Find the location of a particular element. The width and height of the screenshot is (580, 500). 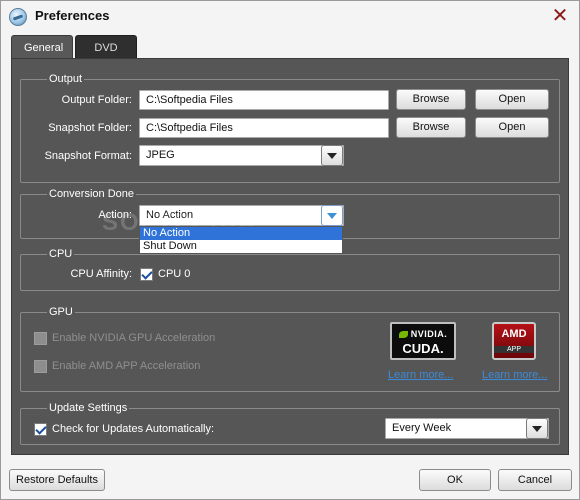

nvidia-cuda-logo: NVIDIA. CUDA. is located at coordinates (423, 341).